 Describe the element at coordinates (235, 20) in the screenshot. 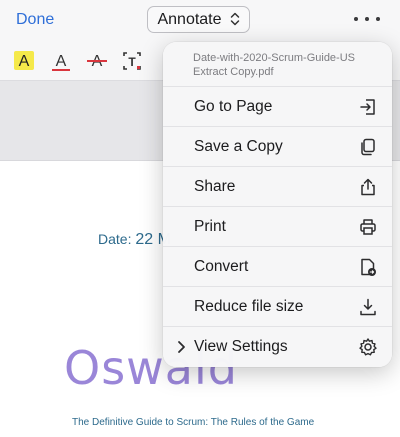

I see `chevron-updown-icon` at that location.